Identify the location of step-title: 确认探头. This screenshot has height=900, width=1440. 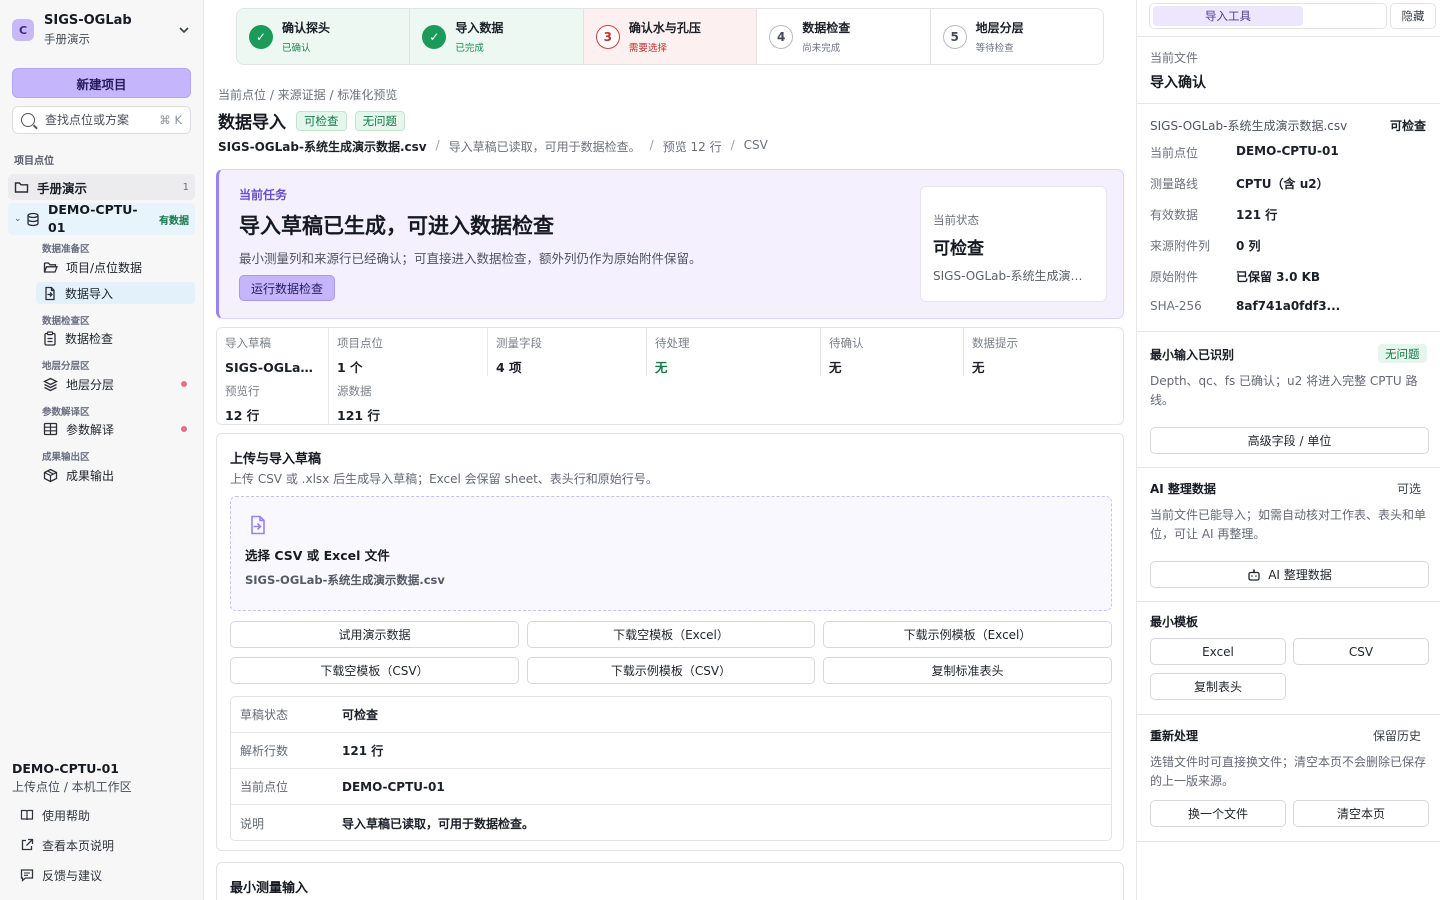
(306, 28).